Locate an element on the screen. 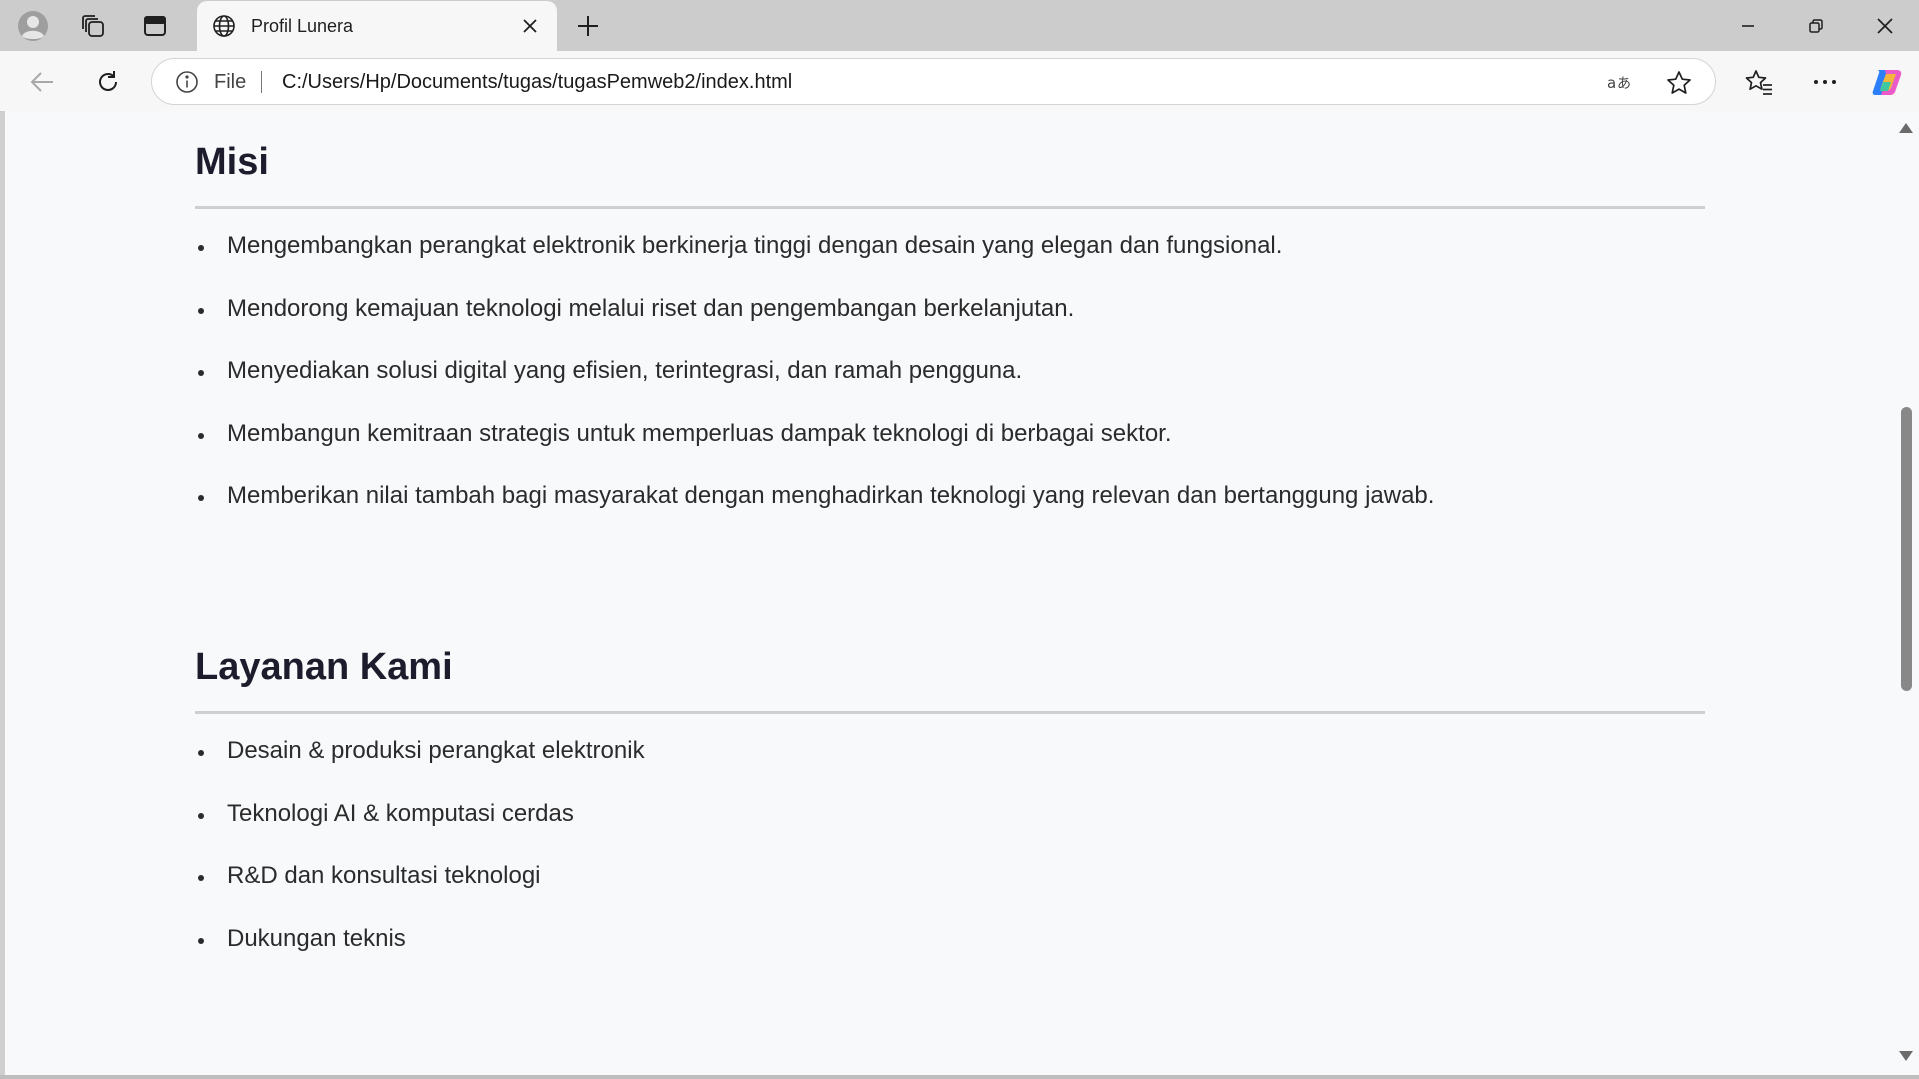 The height and width of the screenshot is (1079, 1919). favorites-icon is located at coordinates (1758, 82).